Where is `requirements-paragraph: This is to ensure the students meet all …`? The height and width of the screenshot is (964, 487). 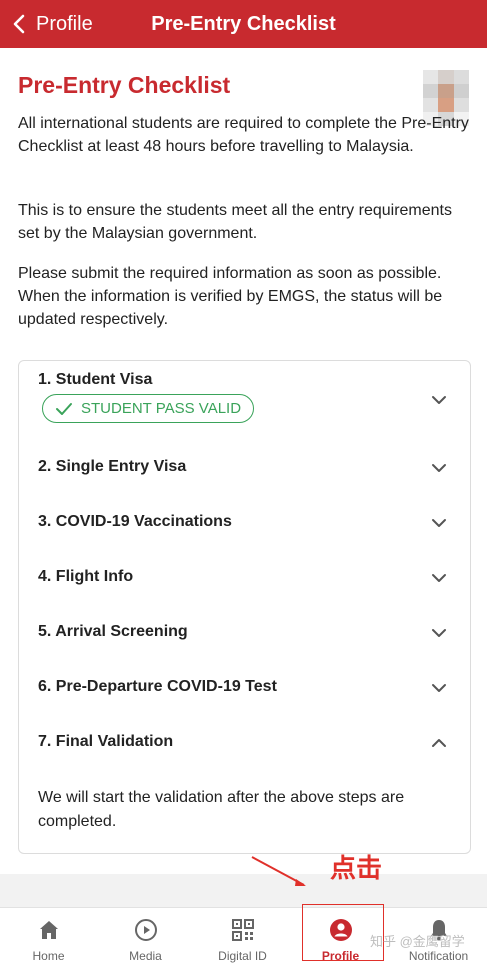 requirements-paragraph: This is to ensure the students meet all … is located at coordinates (235, 222).